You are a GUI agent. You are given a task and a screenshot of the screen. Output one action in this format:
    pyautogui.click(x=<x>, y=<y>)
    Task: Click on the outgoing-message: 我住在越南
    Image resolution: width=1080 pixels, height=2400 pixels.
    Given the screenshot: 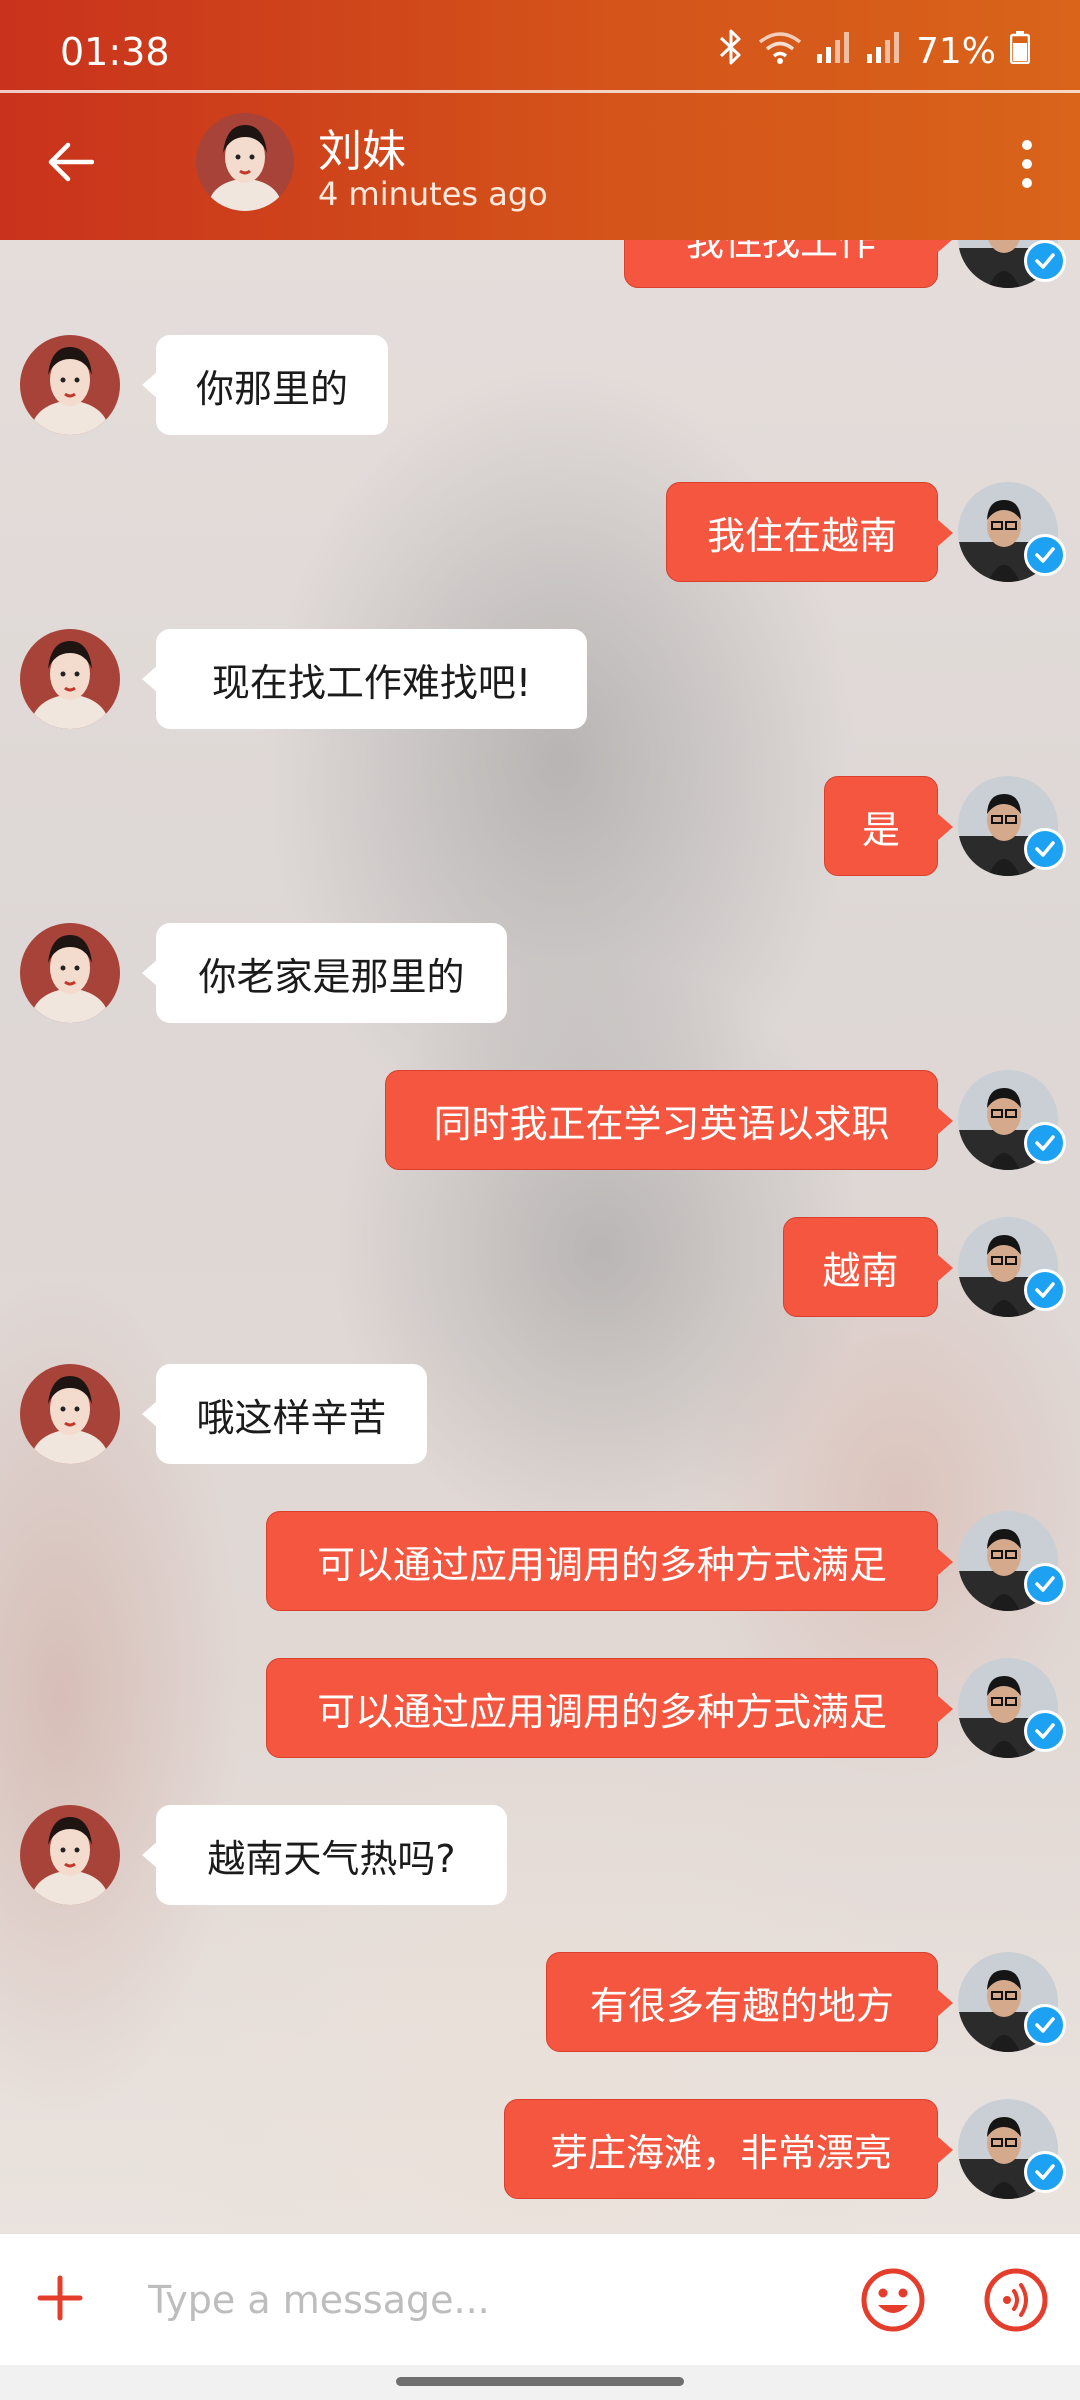 What is the action you would take?
    pyautogui.click(x=540, y=532)
    